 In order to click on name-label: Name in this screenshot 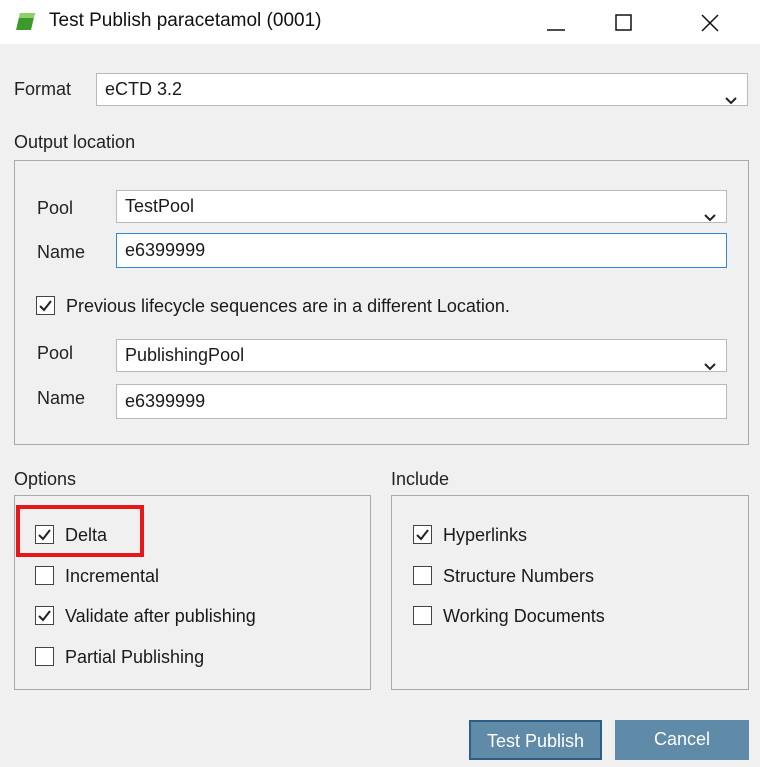, I will do `click(61, 252)`.